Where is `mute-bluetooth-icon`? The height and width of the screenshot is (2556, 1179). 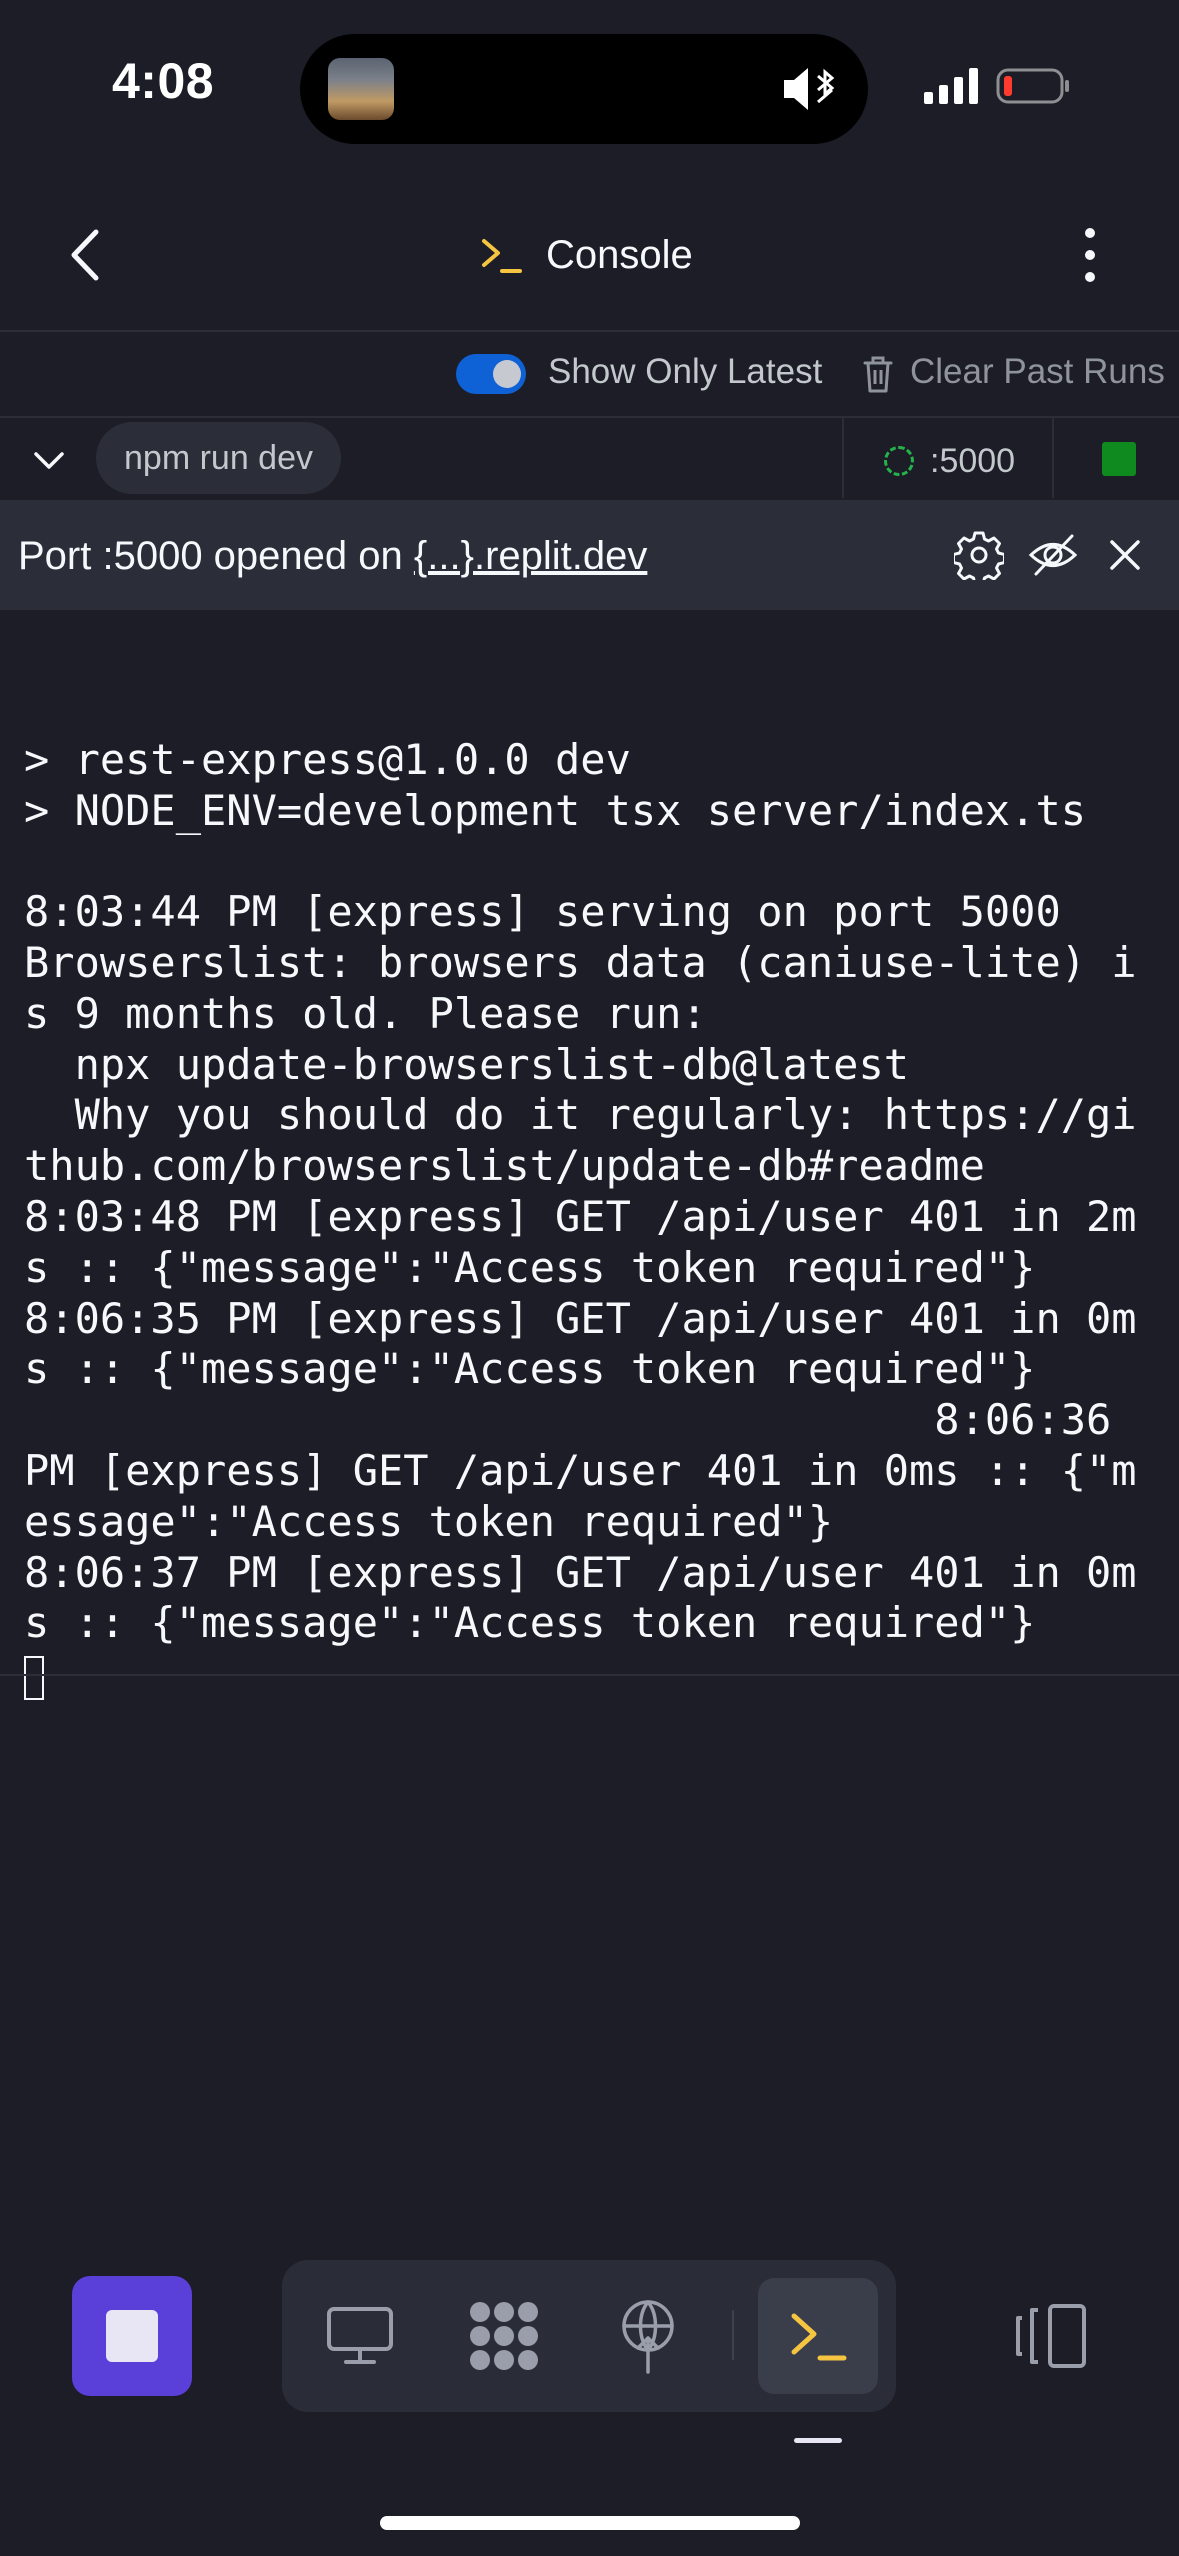 mute-bluetooth-icon is located at coordinates (809, 89).